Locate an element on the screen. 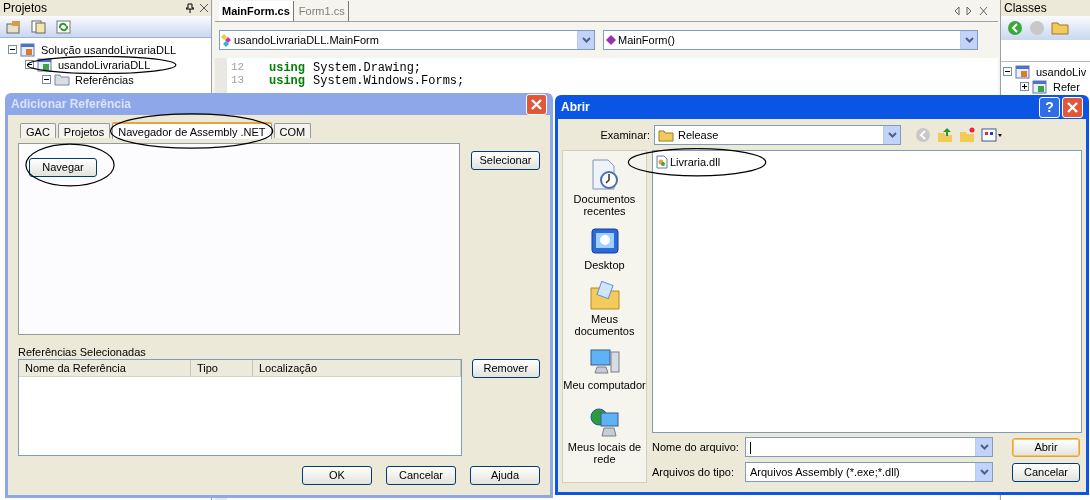 The image size is (1090, 500). filetype-label: Arquivos do tipo: is located at coordinates (693, 472).